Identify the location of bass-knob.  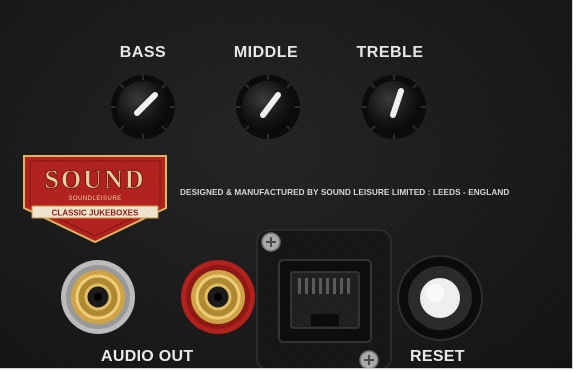
(143, 107).